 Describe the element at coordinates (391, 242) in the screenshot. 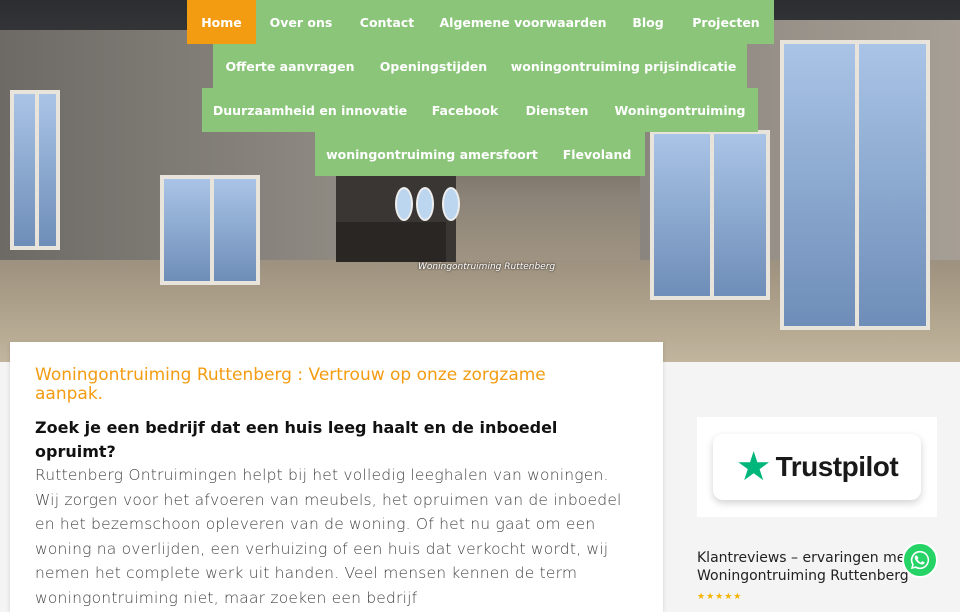

I see `hero-counter` at that location.